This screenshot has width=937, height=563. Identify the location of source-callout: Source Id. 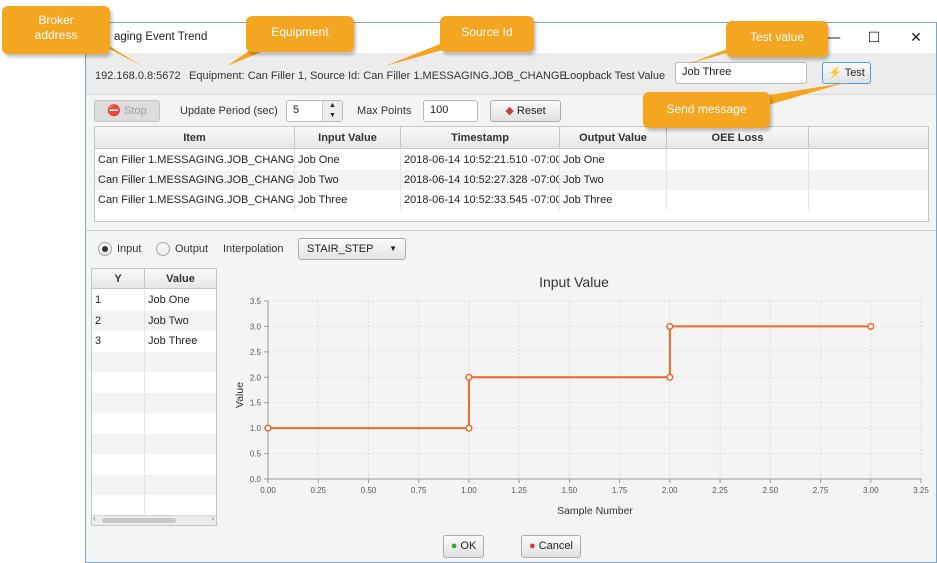
(487, 34).